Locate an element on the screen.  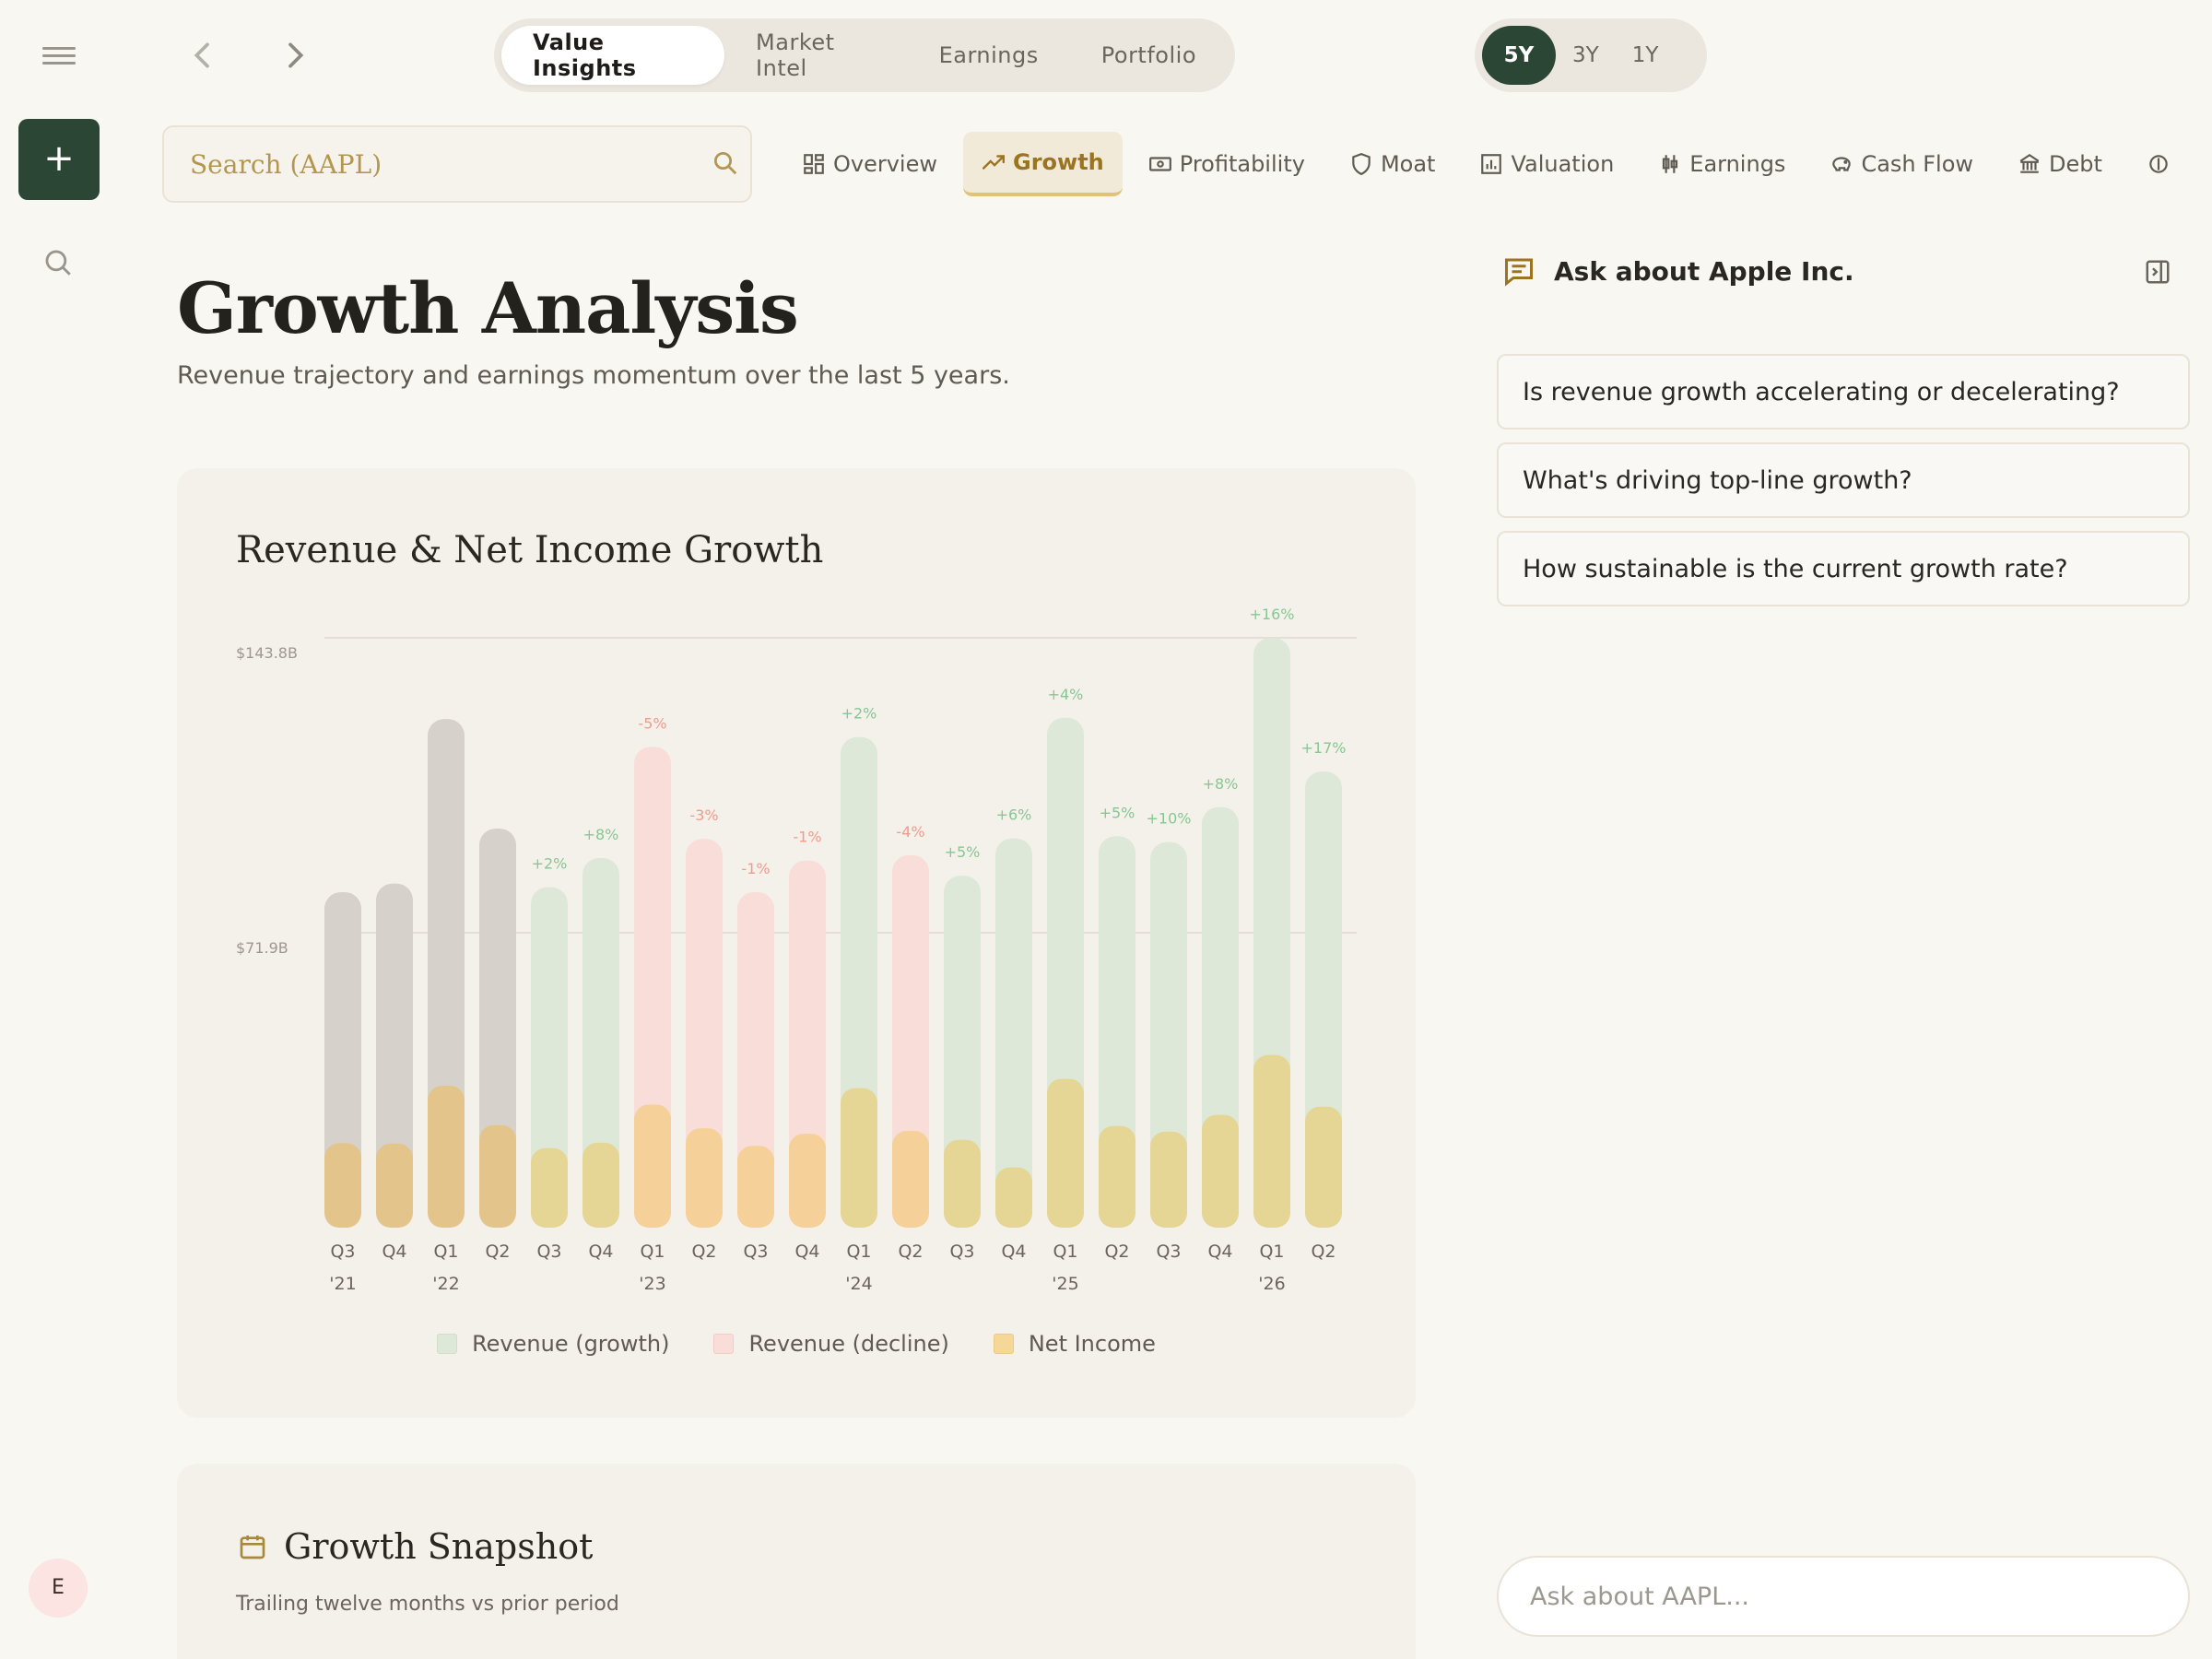
legend-net-income: Net Income is located at coordinates (1074, 1344).